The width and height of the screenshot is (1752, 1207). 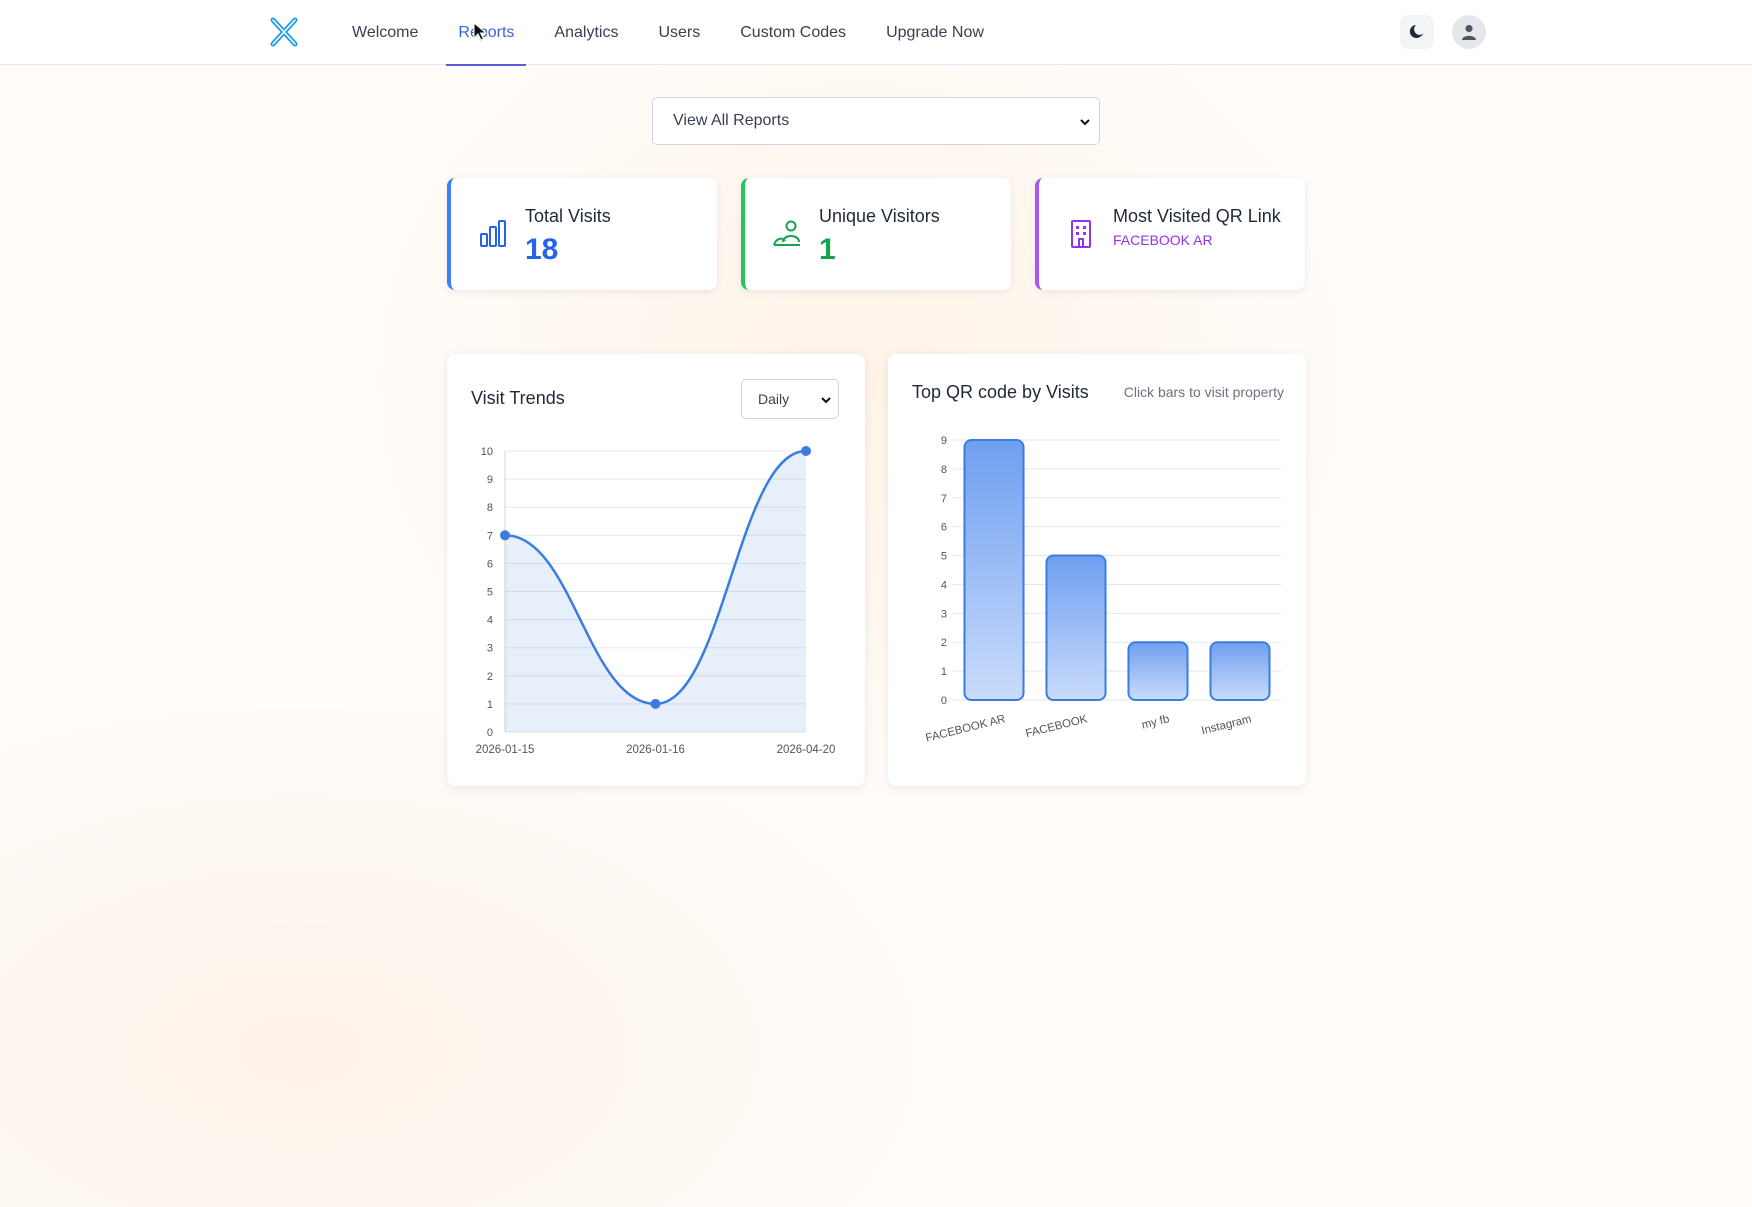 What do you see at coordinates (1197, 216) in the screenshot?
I see `stat-label: Most Visited QR Link` at bounding box center [1197, 216].